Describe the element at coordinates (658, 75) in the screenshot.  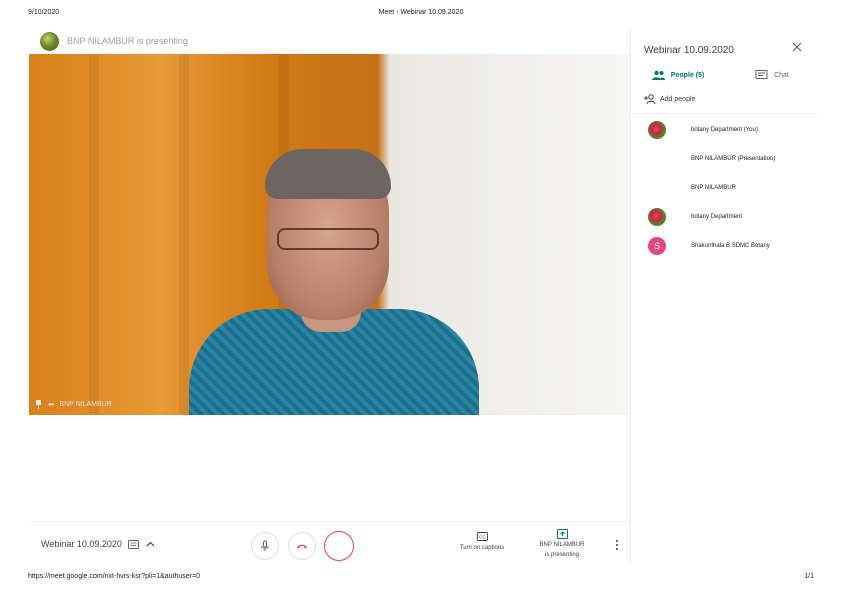
I see `people-icon` at that location.